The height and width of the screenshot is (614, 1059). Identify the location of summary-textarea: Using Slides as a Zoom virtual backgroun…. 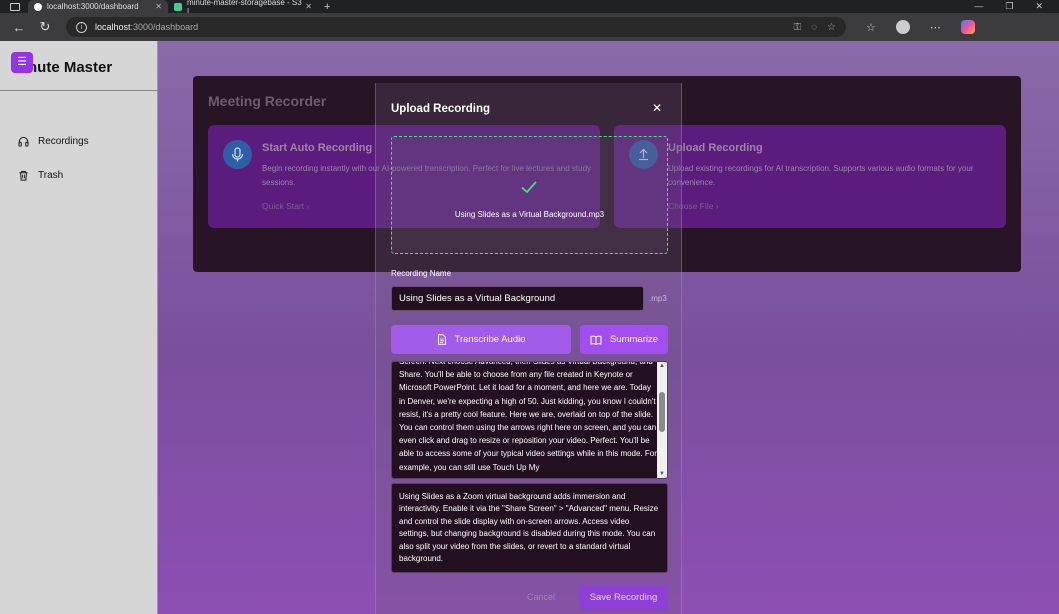
(529, 528).